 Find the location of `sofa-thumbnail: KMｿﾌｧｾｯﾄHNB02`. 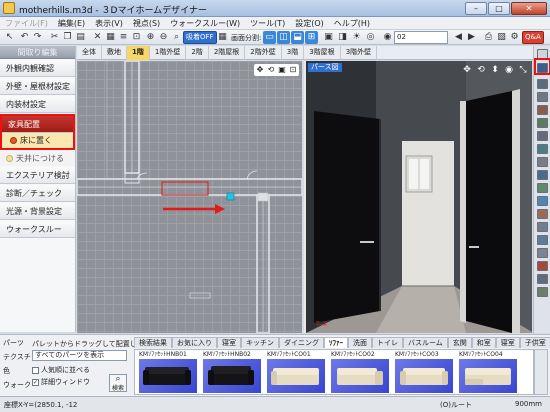

sofa-thumbnail: KMｿﾌｧｾｯﾄHNB02 is located at coordinates (233, 372).